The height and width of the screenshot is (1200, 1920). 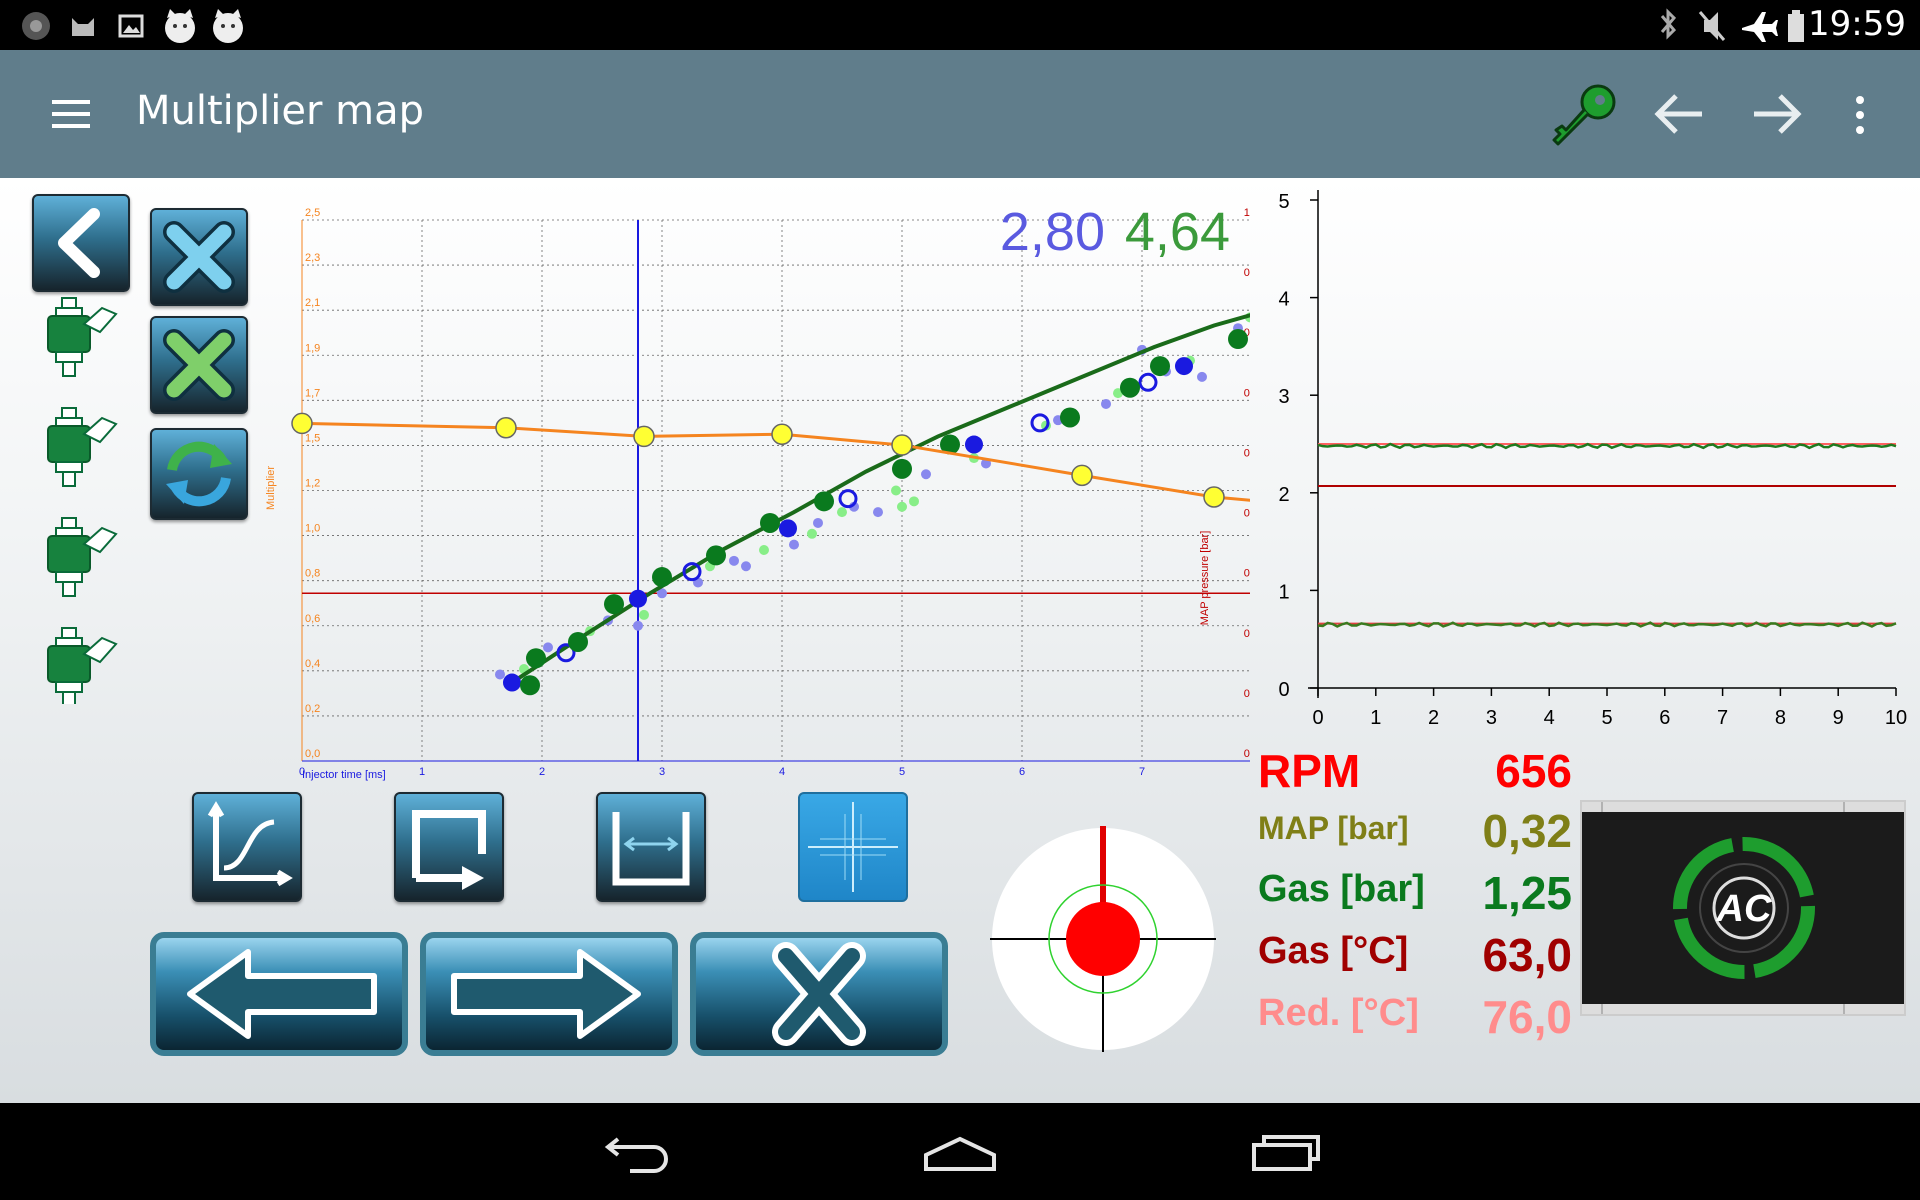 I want to click on rpm-value: 656, so click(x=1533, y=771).